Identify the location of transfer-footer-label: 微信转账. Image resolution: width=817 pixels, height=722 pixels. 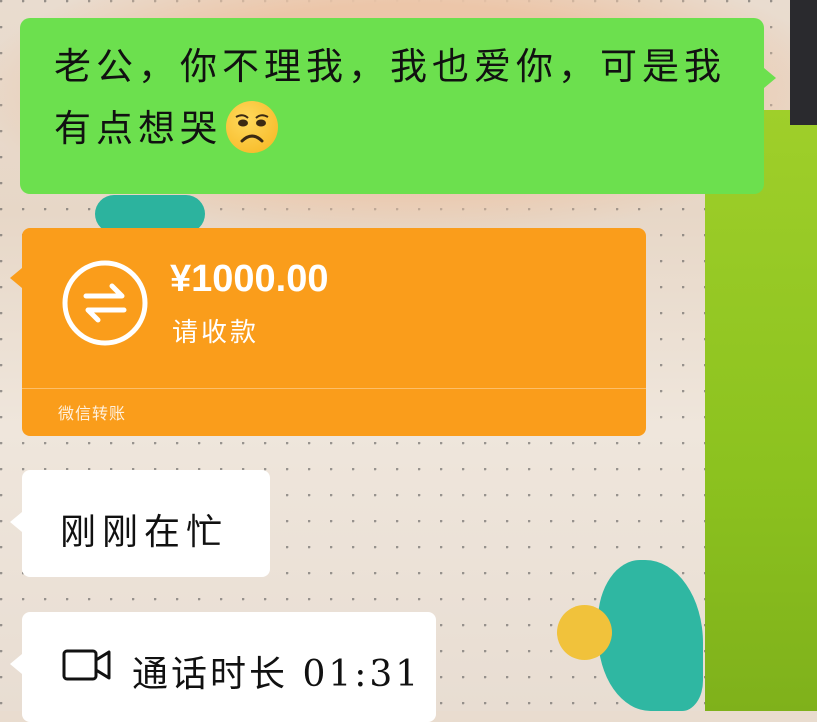
(92, 413).